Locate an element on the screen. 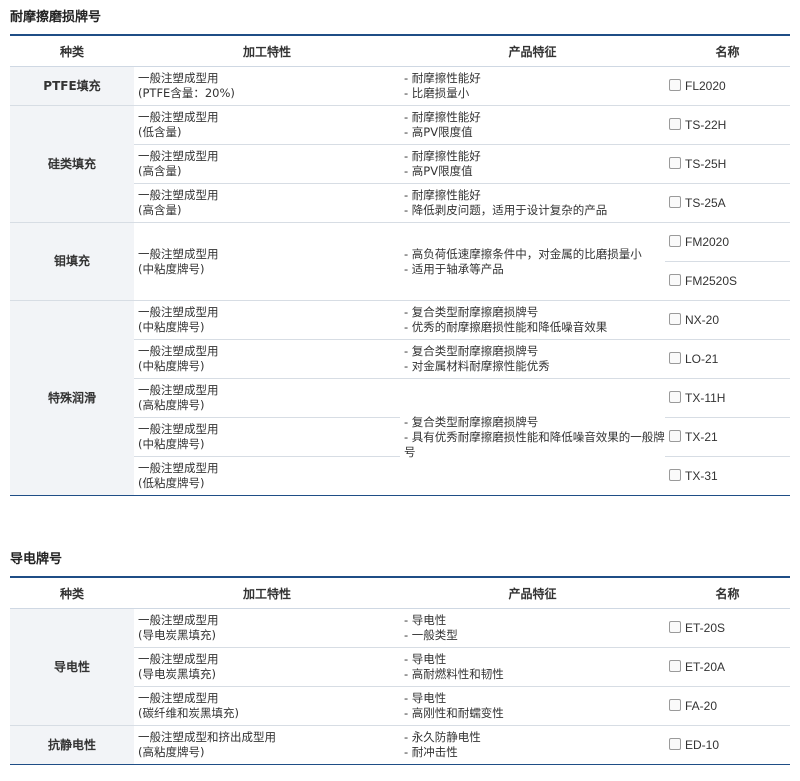 The width and height of the screenshot is (800, 781). features-cell: - 永久防静电性 - 耐冲击性 is located at coordinates (532, 745).